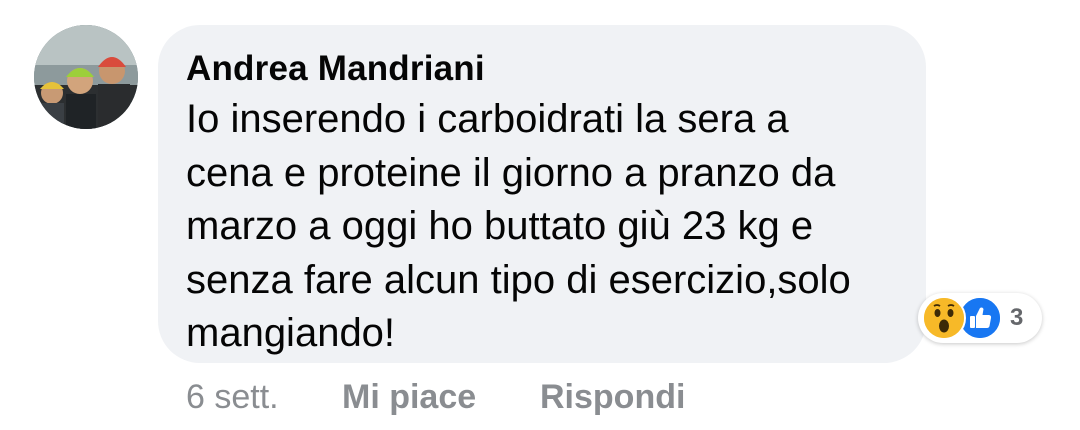 The width and height of the screenshot is (1080, 430). I want to click on avatar, so click(86, 77).